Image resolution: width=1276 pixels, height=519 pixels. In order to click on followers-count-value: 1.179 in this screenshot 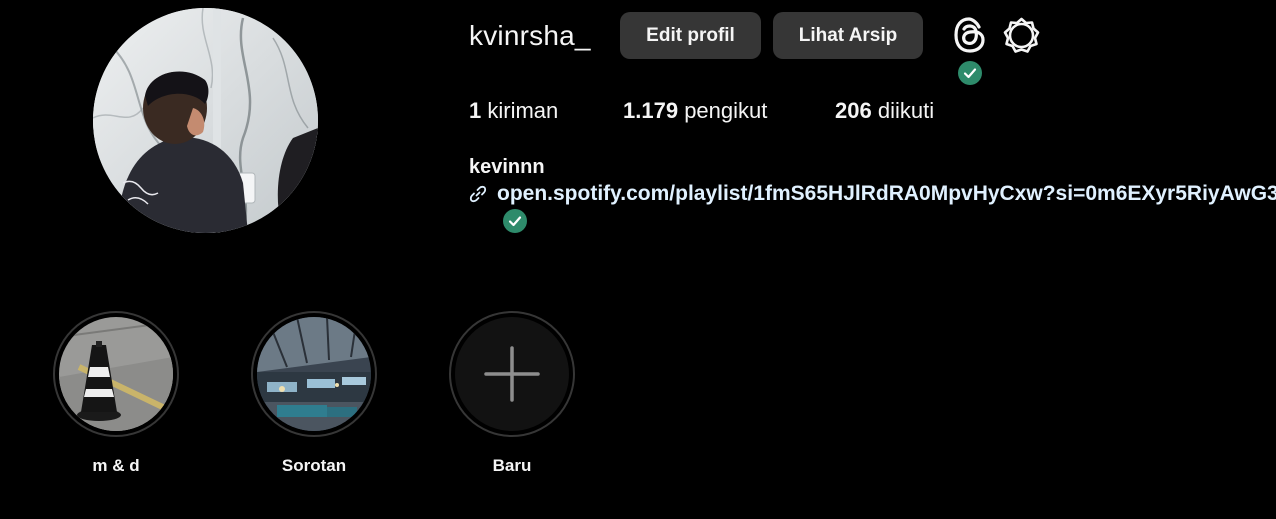, I will do `click(651, 110)`.